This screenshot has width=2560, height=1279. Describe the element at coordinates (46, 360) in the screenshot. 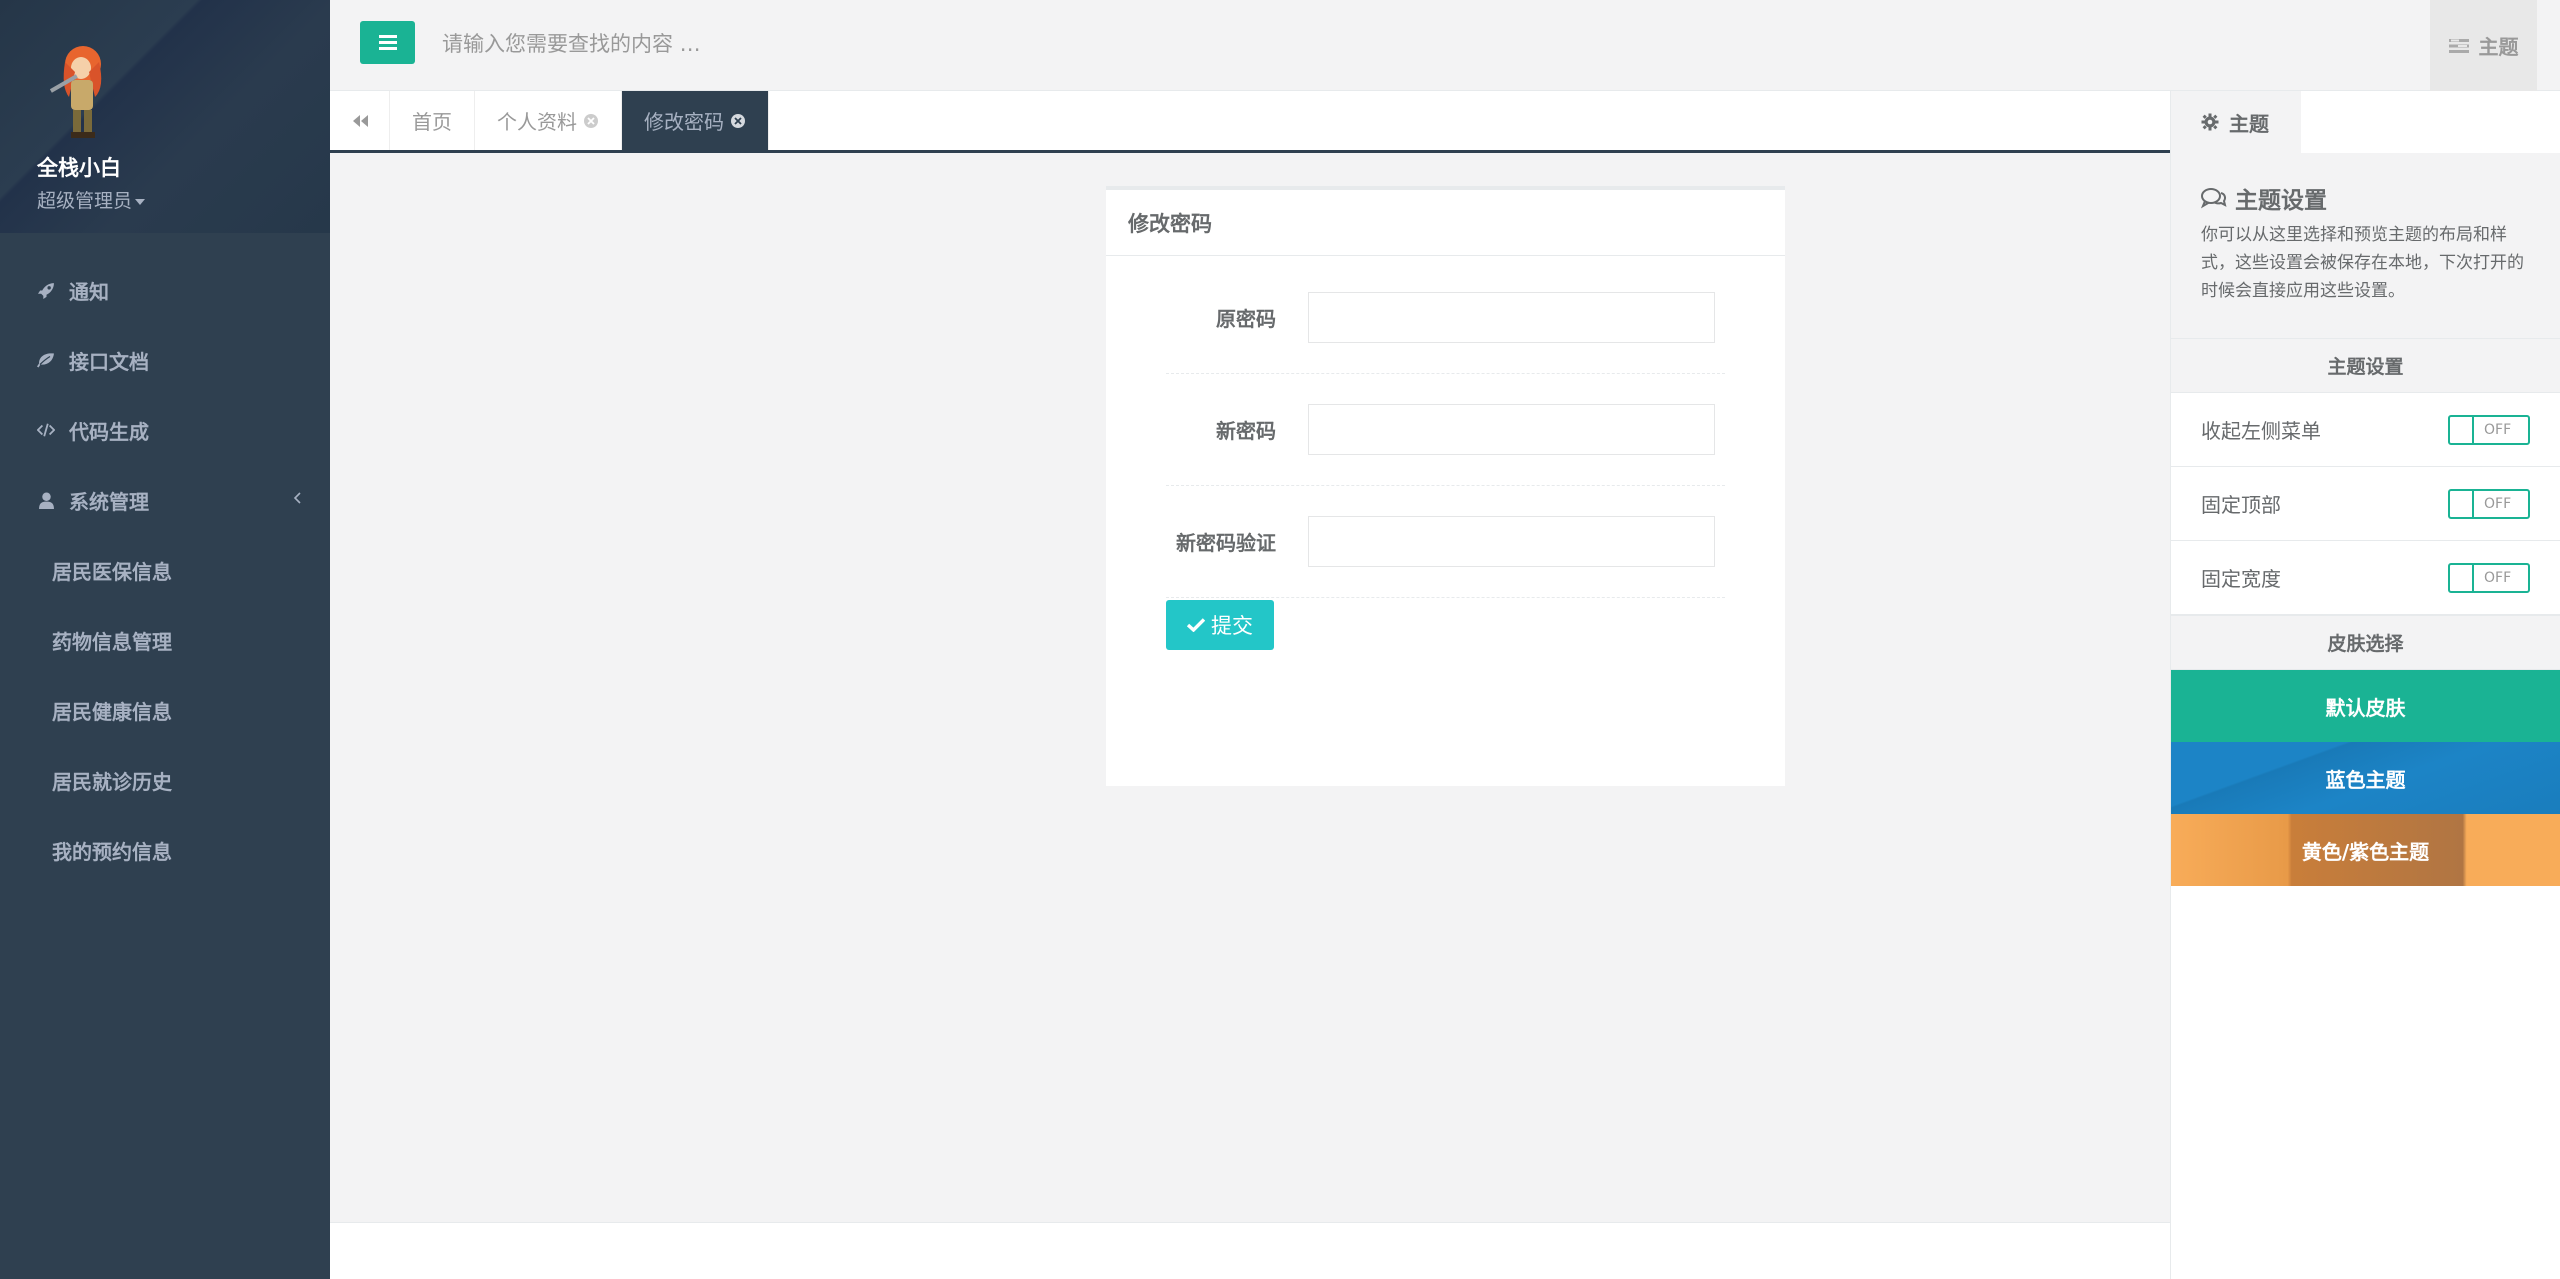

I see `leaf-icon` at that location.